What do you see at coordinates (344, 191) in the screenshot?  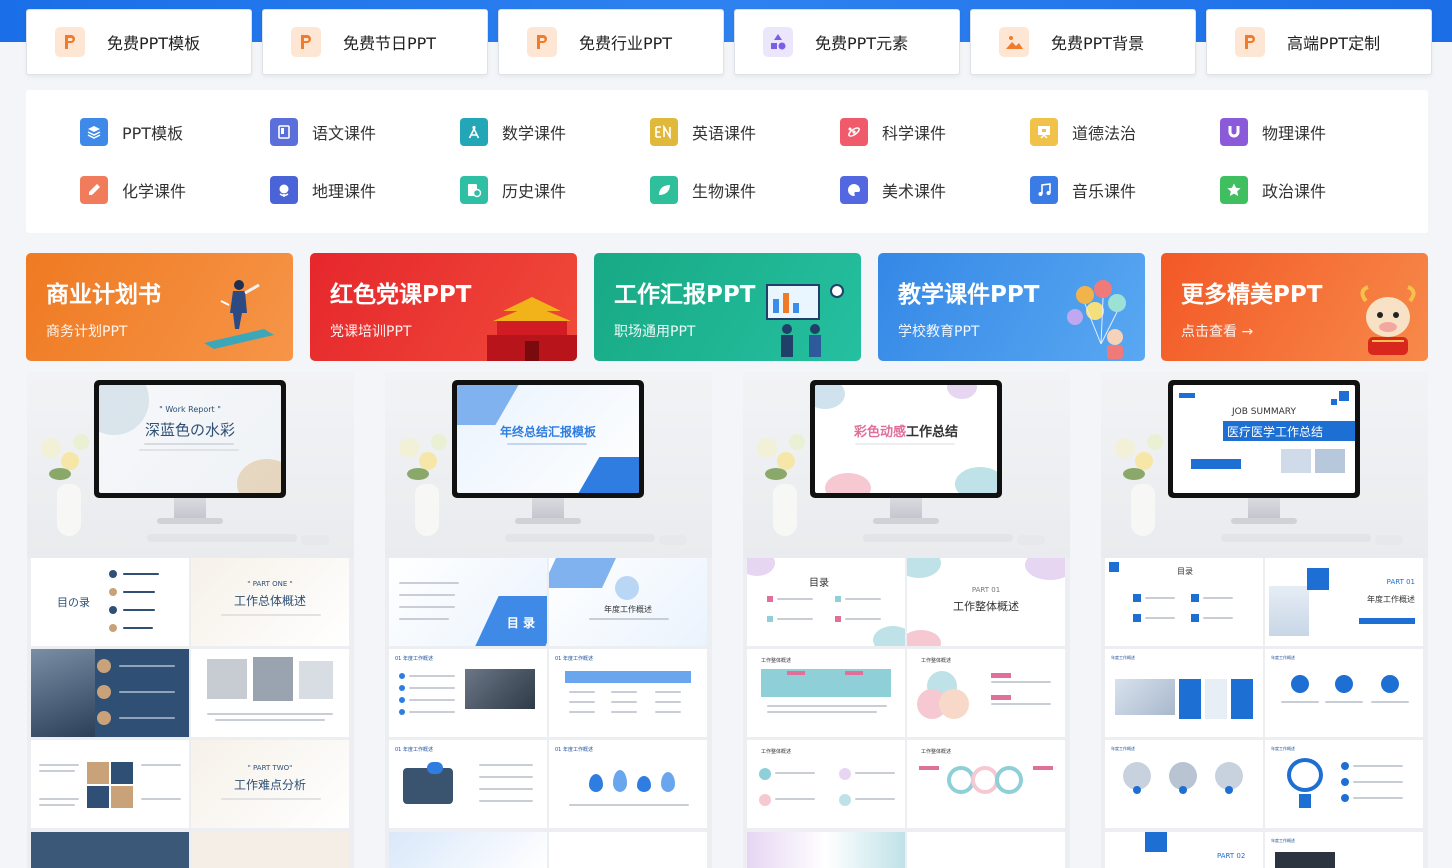 I see `category-label: 地理课件` at bounding box center [344, 191].